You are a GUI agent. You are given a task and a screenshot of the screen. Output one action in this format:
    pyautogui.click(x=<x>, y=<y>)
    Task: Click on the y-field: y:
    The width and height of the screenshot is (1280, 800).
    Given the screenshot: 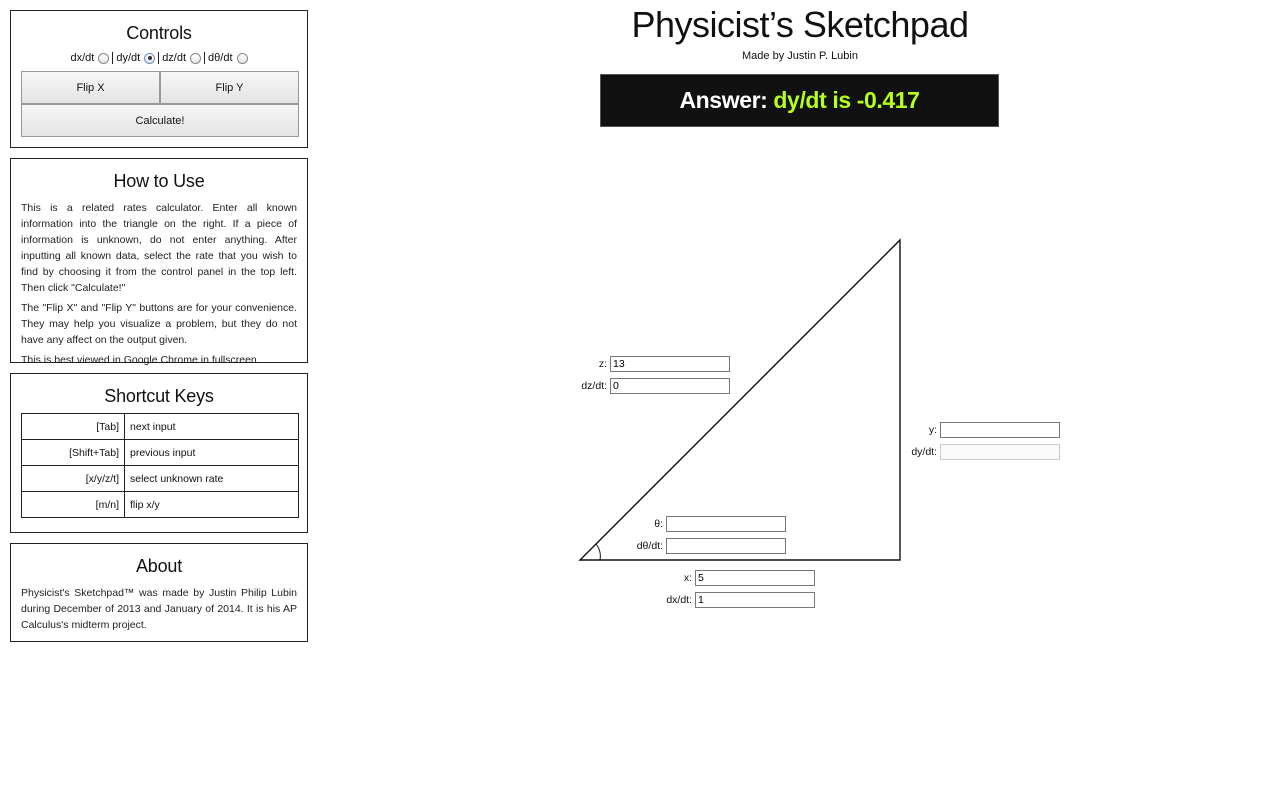 What is the action you would take?
    pyautogui.click(x=970, y=430)
    